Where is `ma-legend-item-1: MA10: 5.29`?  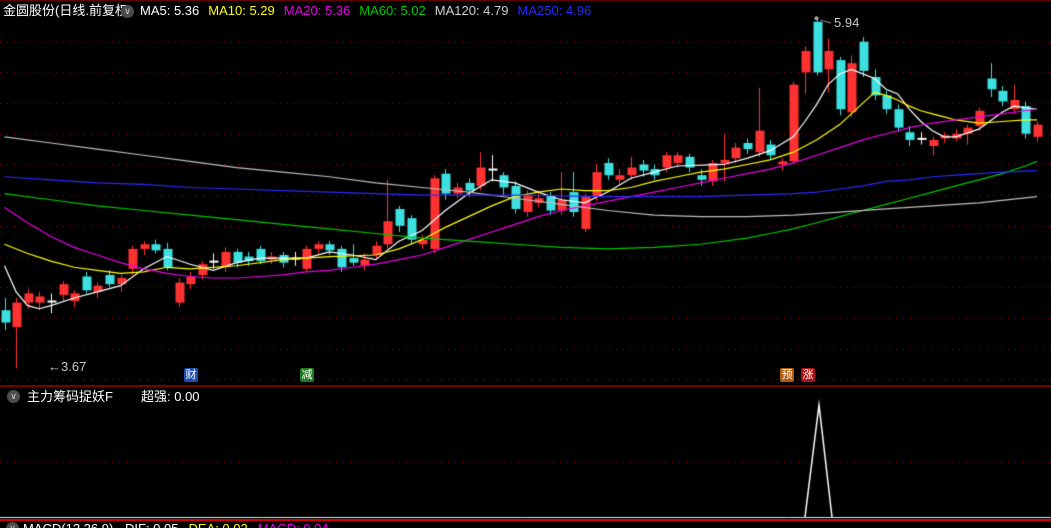
ma-legend-item-1: MA10: 5.29 is located at coordinates (241, 10).